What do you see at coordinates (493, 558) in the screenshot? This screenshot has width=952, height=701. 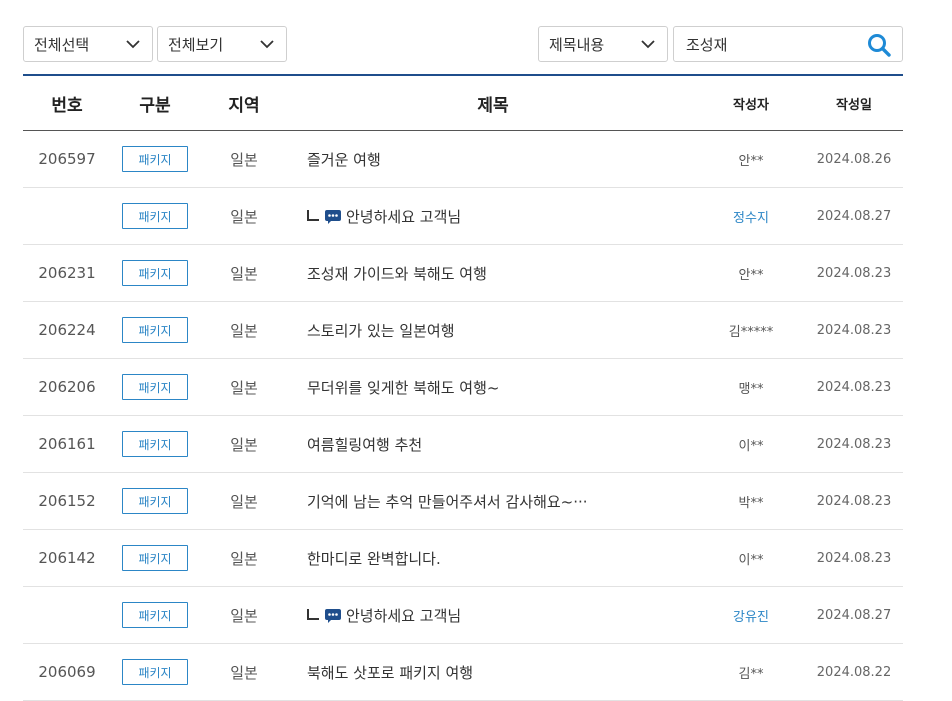 I see `title-cell: 한마디로 완벽합니다.` at bounding box center [493, 558].